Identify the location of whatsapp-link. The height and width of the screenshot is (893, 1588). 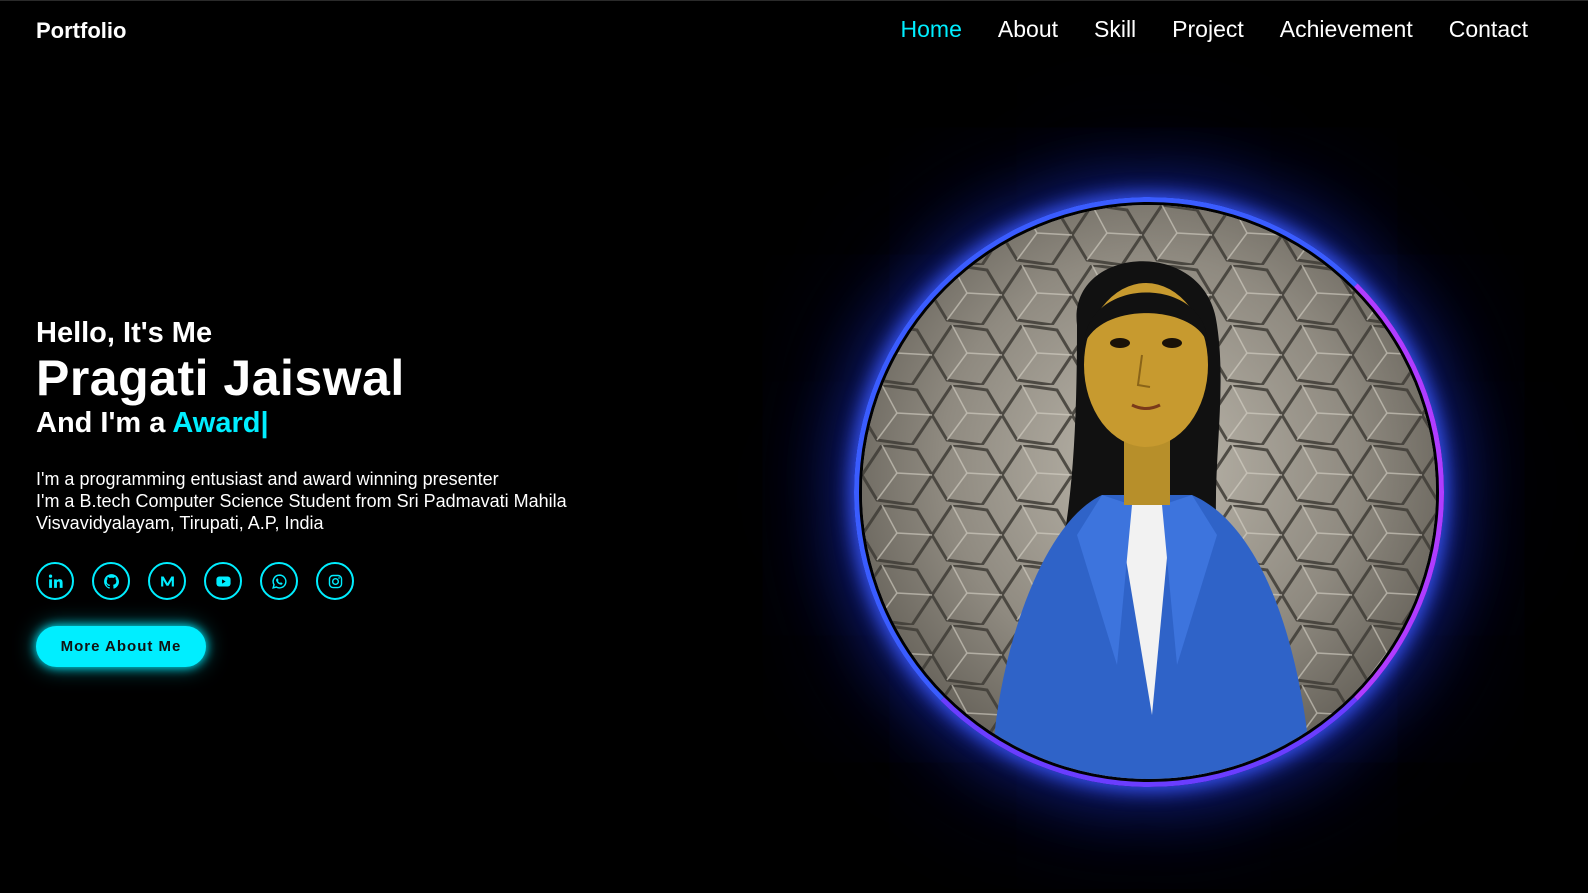
(279, 581).